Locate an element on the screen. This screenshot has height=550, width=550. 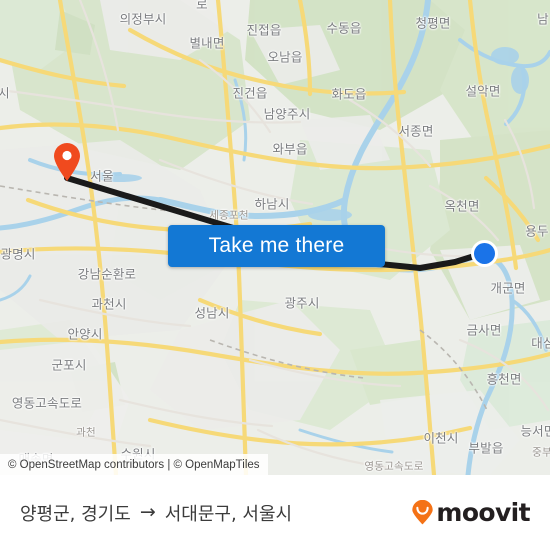
destination-marker-dot is located at coordinates (484, 253).